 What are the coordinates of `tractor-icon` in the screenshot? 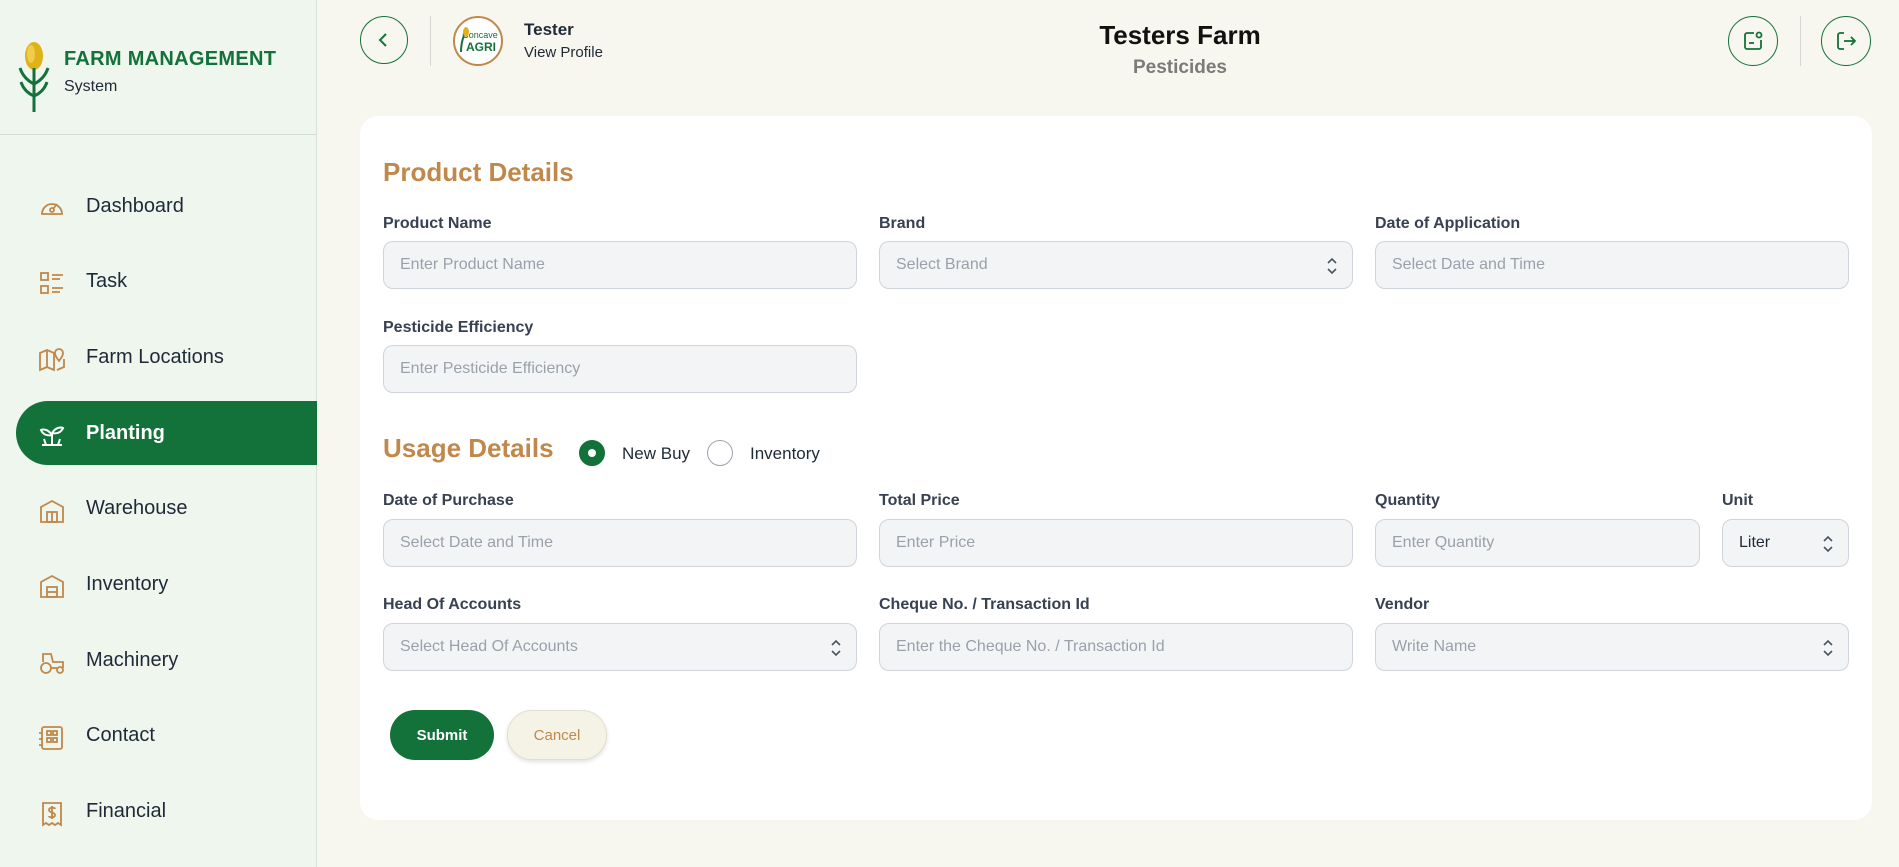 It's located at (52, 664).